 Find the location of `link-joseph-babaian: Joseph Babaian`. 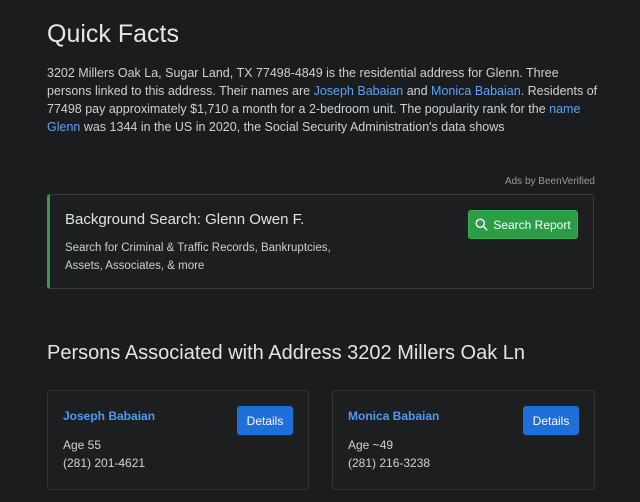

link-joseph-babaian: Joseph Babaian is located at coordinates (359, 91).